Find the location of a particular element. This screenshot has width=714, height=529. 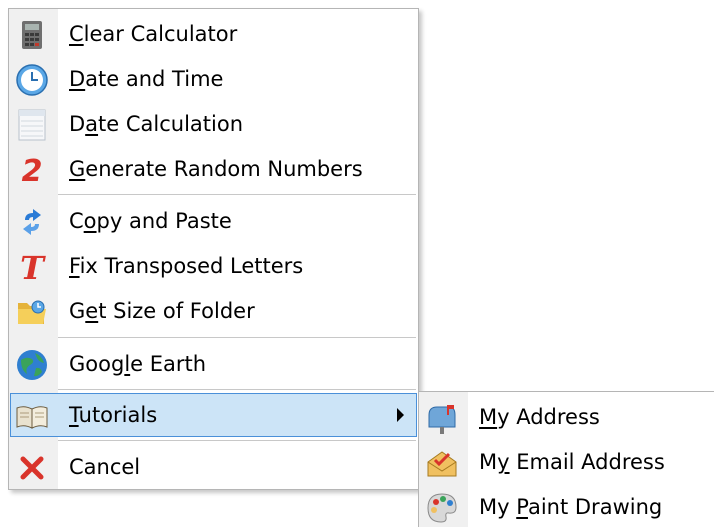

menu-item-label: My Address is located at coordinates (539, 417).